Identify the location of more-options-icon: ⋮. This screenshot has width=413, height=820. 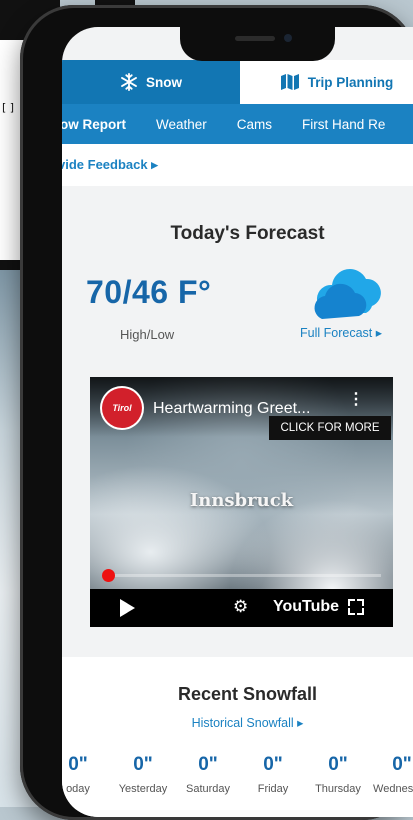
(356, 400).